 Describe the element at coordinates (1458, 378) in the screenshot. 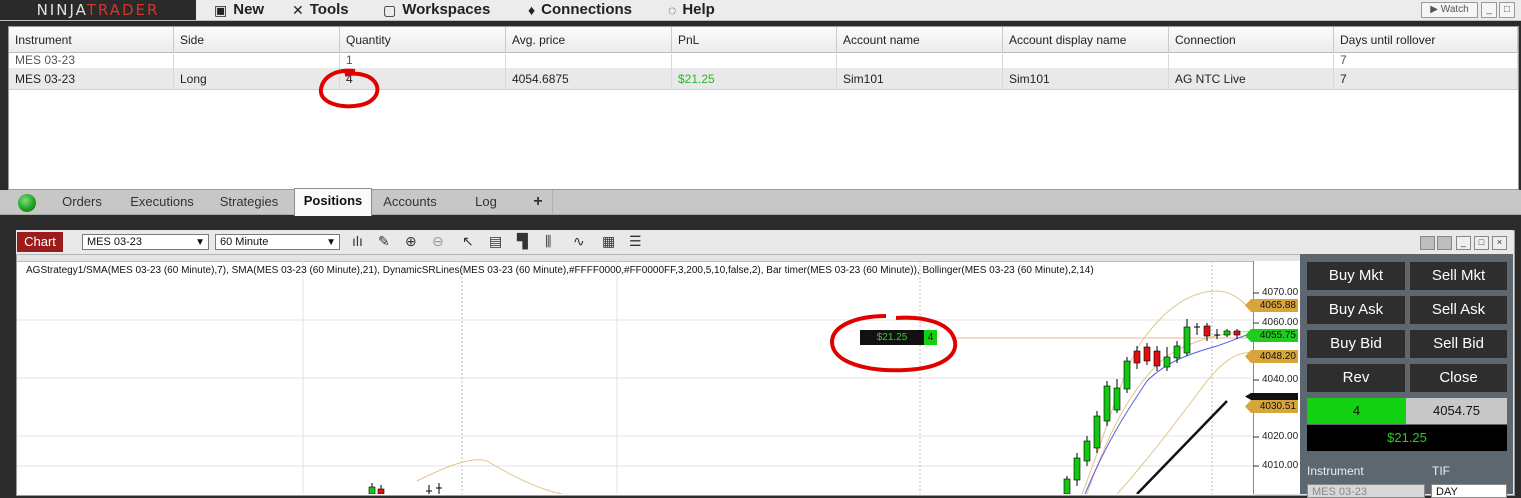

I see `close-position-button: Close` at that location.